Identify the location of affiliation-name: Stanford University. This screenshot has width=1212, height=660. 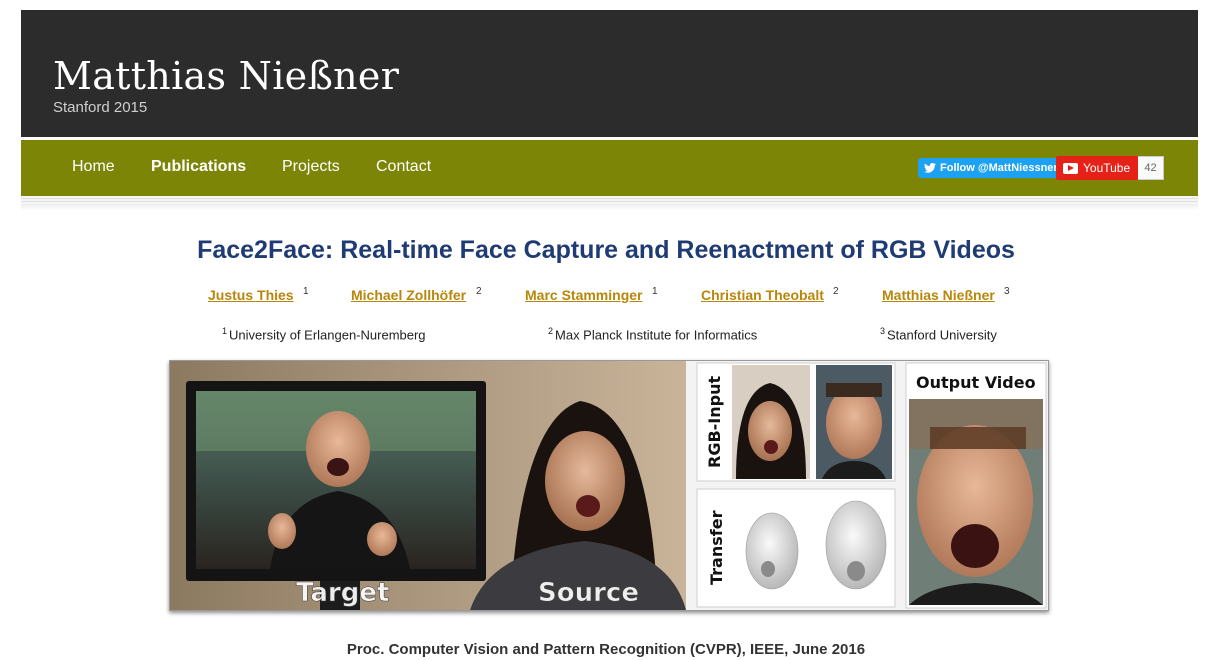
(942, 335).